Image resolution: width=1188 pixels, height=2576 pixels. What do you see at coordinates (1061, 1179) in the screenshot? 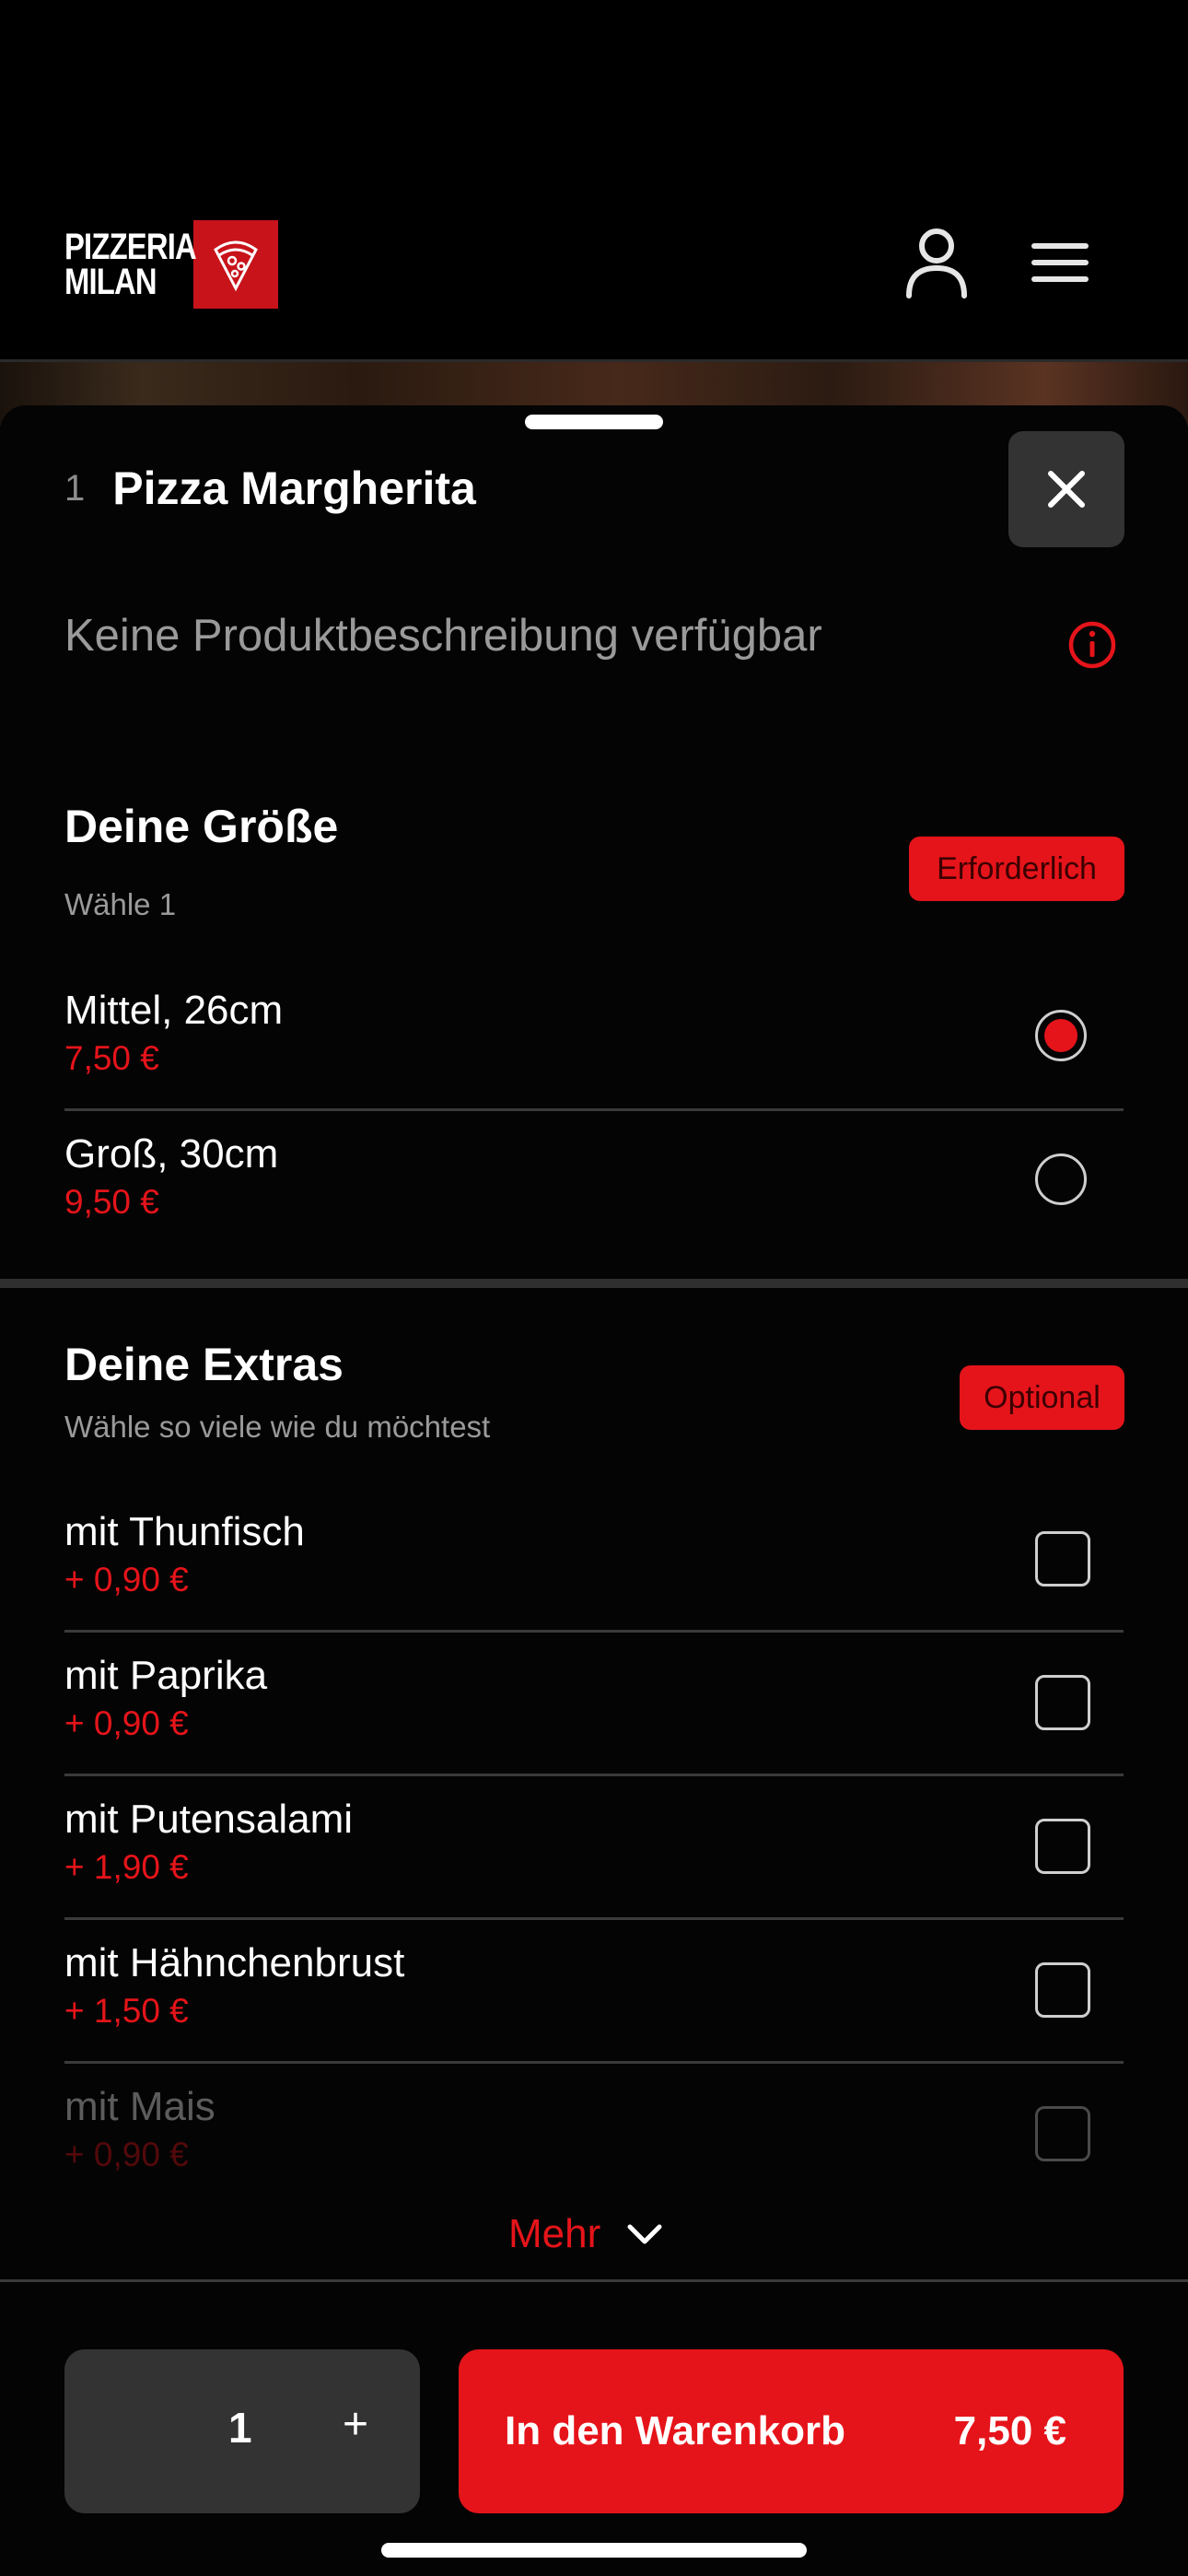
I see `radio-unselected` at bounding box center [1061, 1179].